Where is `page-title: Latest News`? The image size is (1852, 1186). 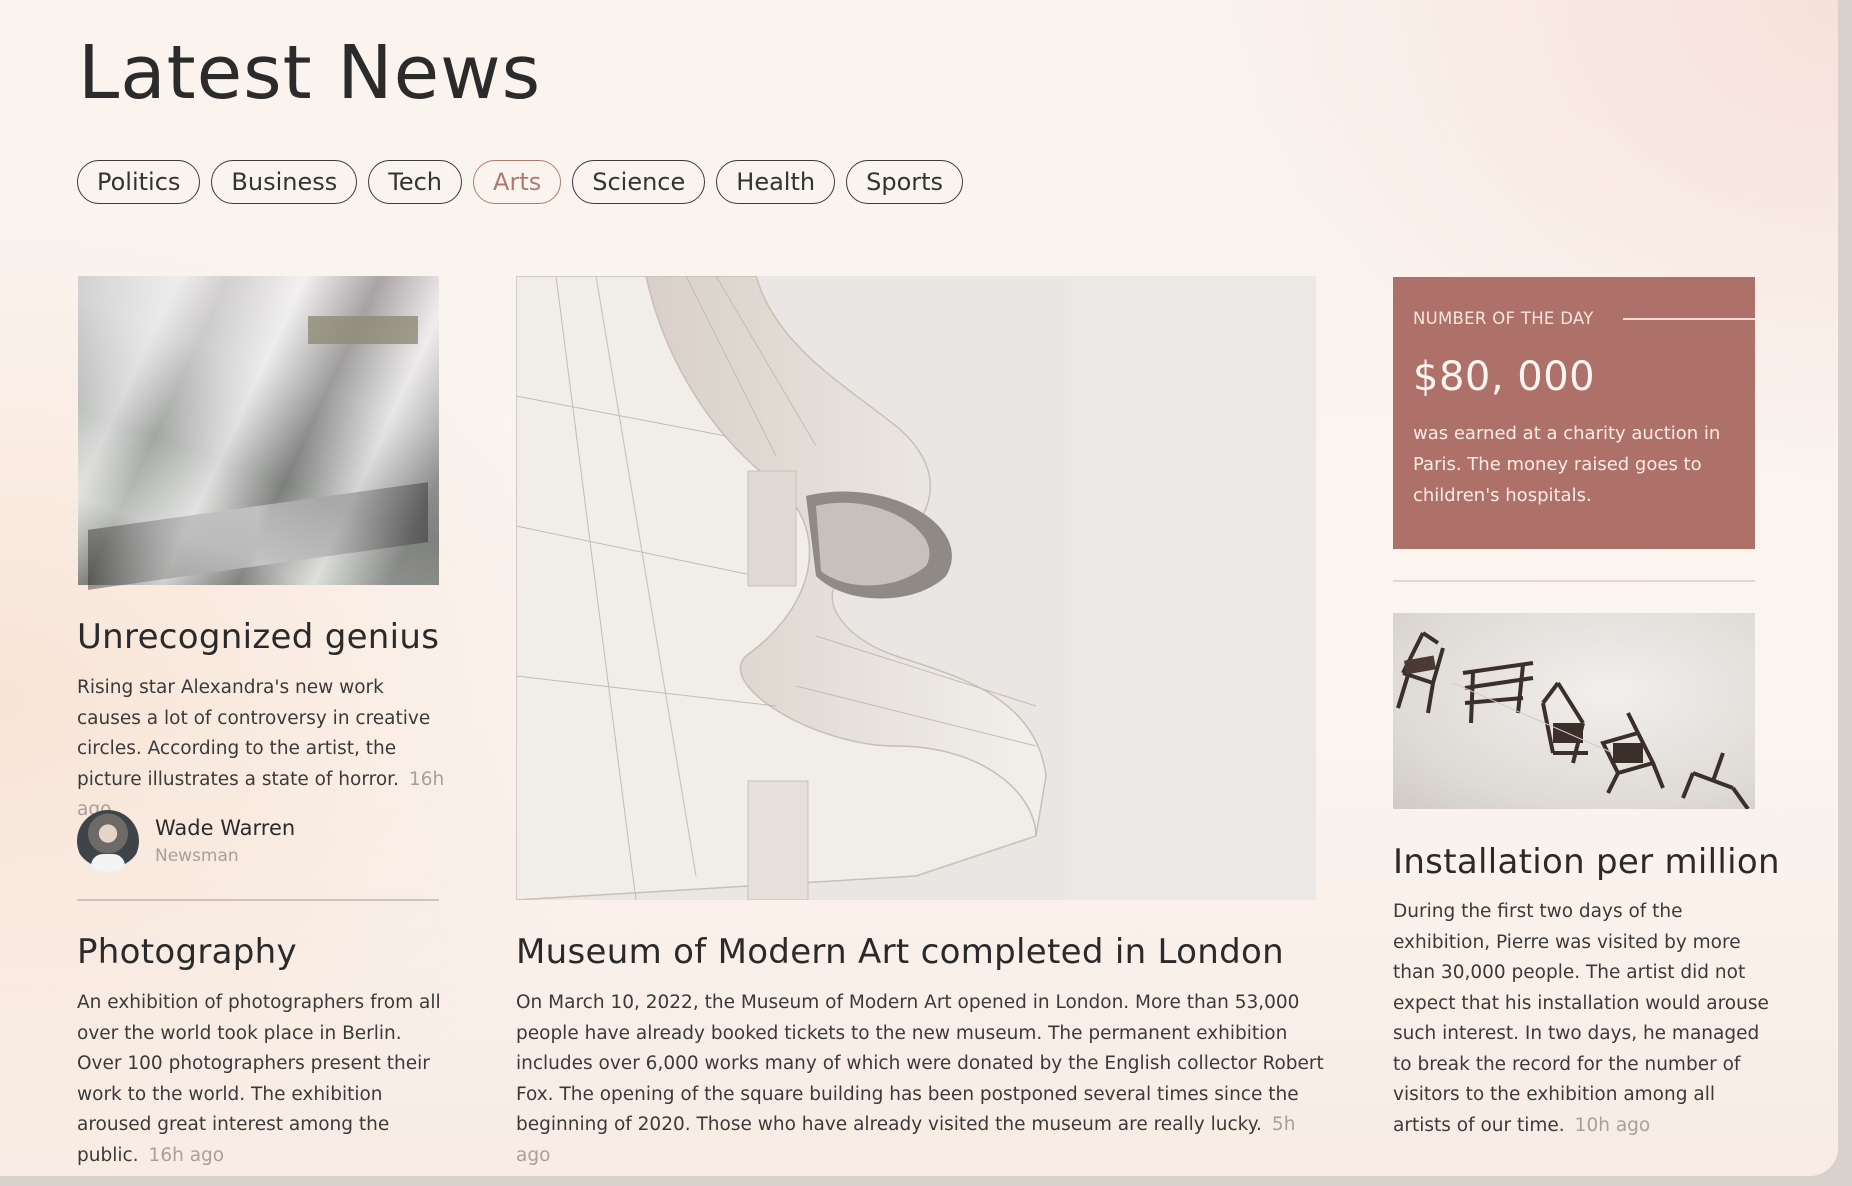
page-title: Latest News is located at coordinates (310, 73).